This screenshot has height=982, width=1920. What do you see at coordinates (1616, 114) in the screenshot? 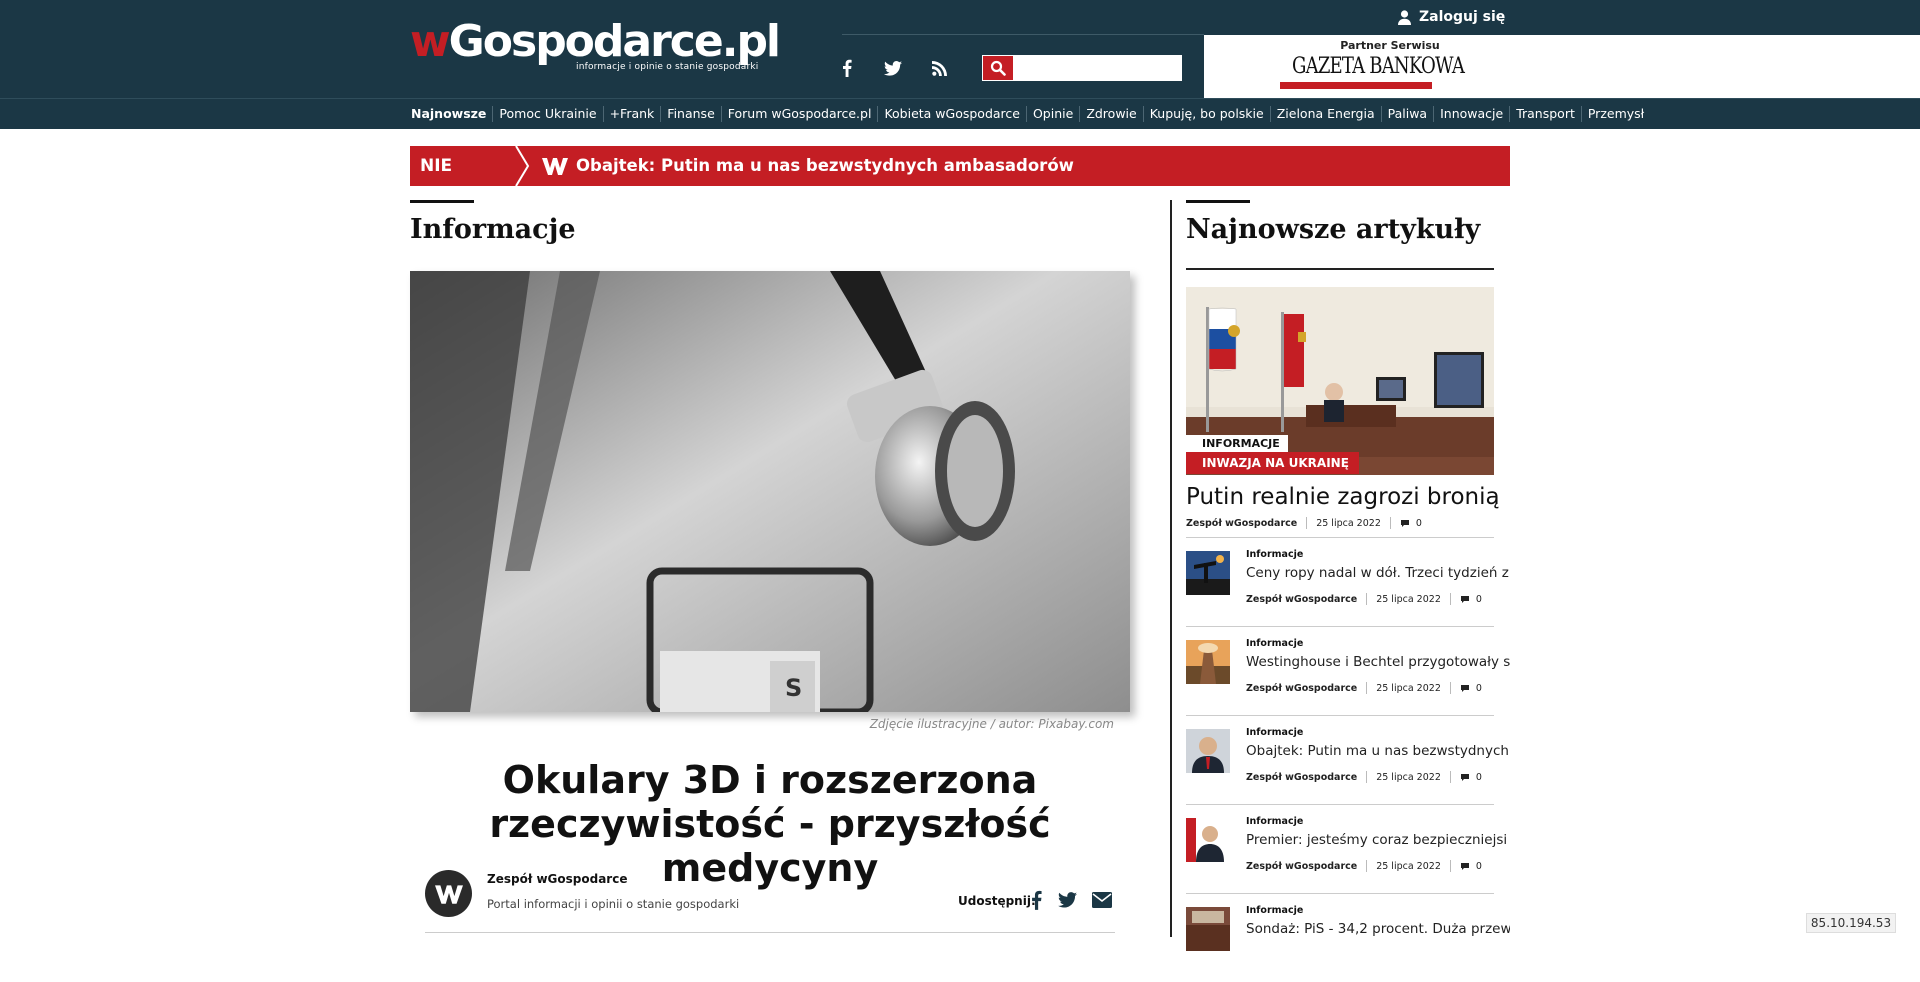
I see `nav-item: Przemysł` at bounding box center [1616, 114].